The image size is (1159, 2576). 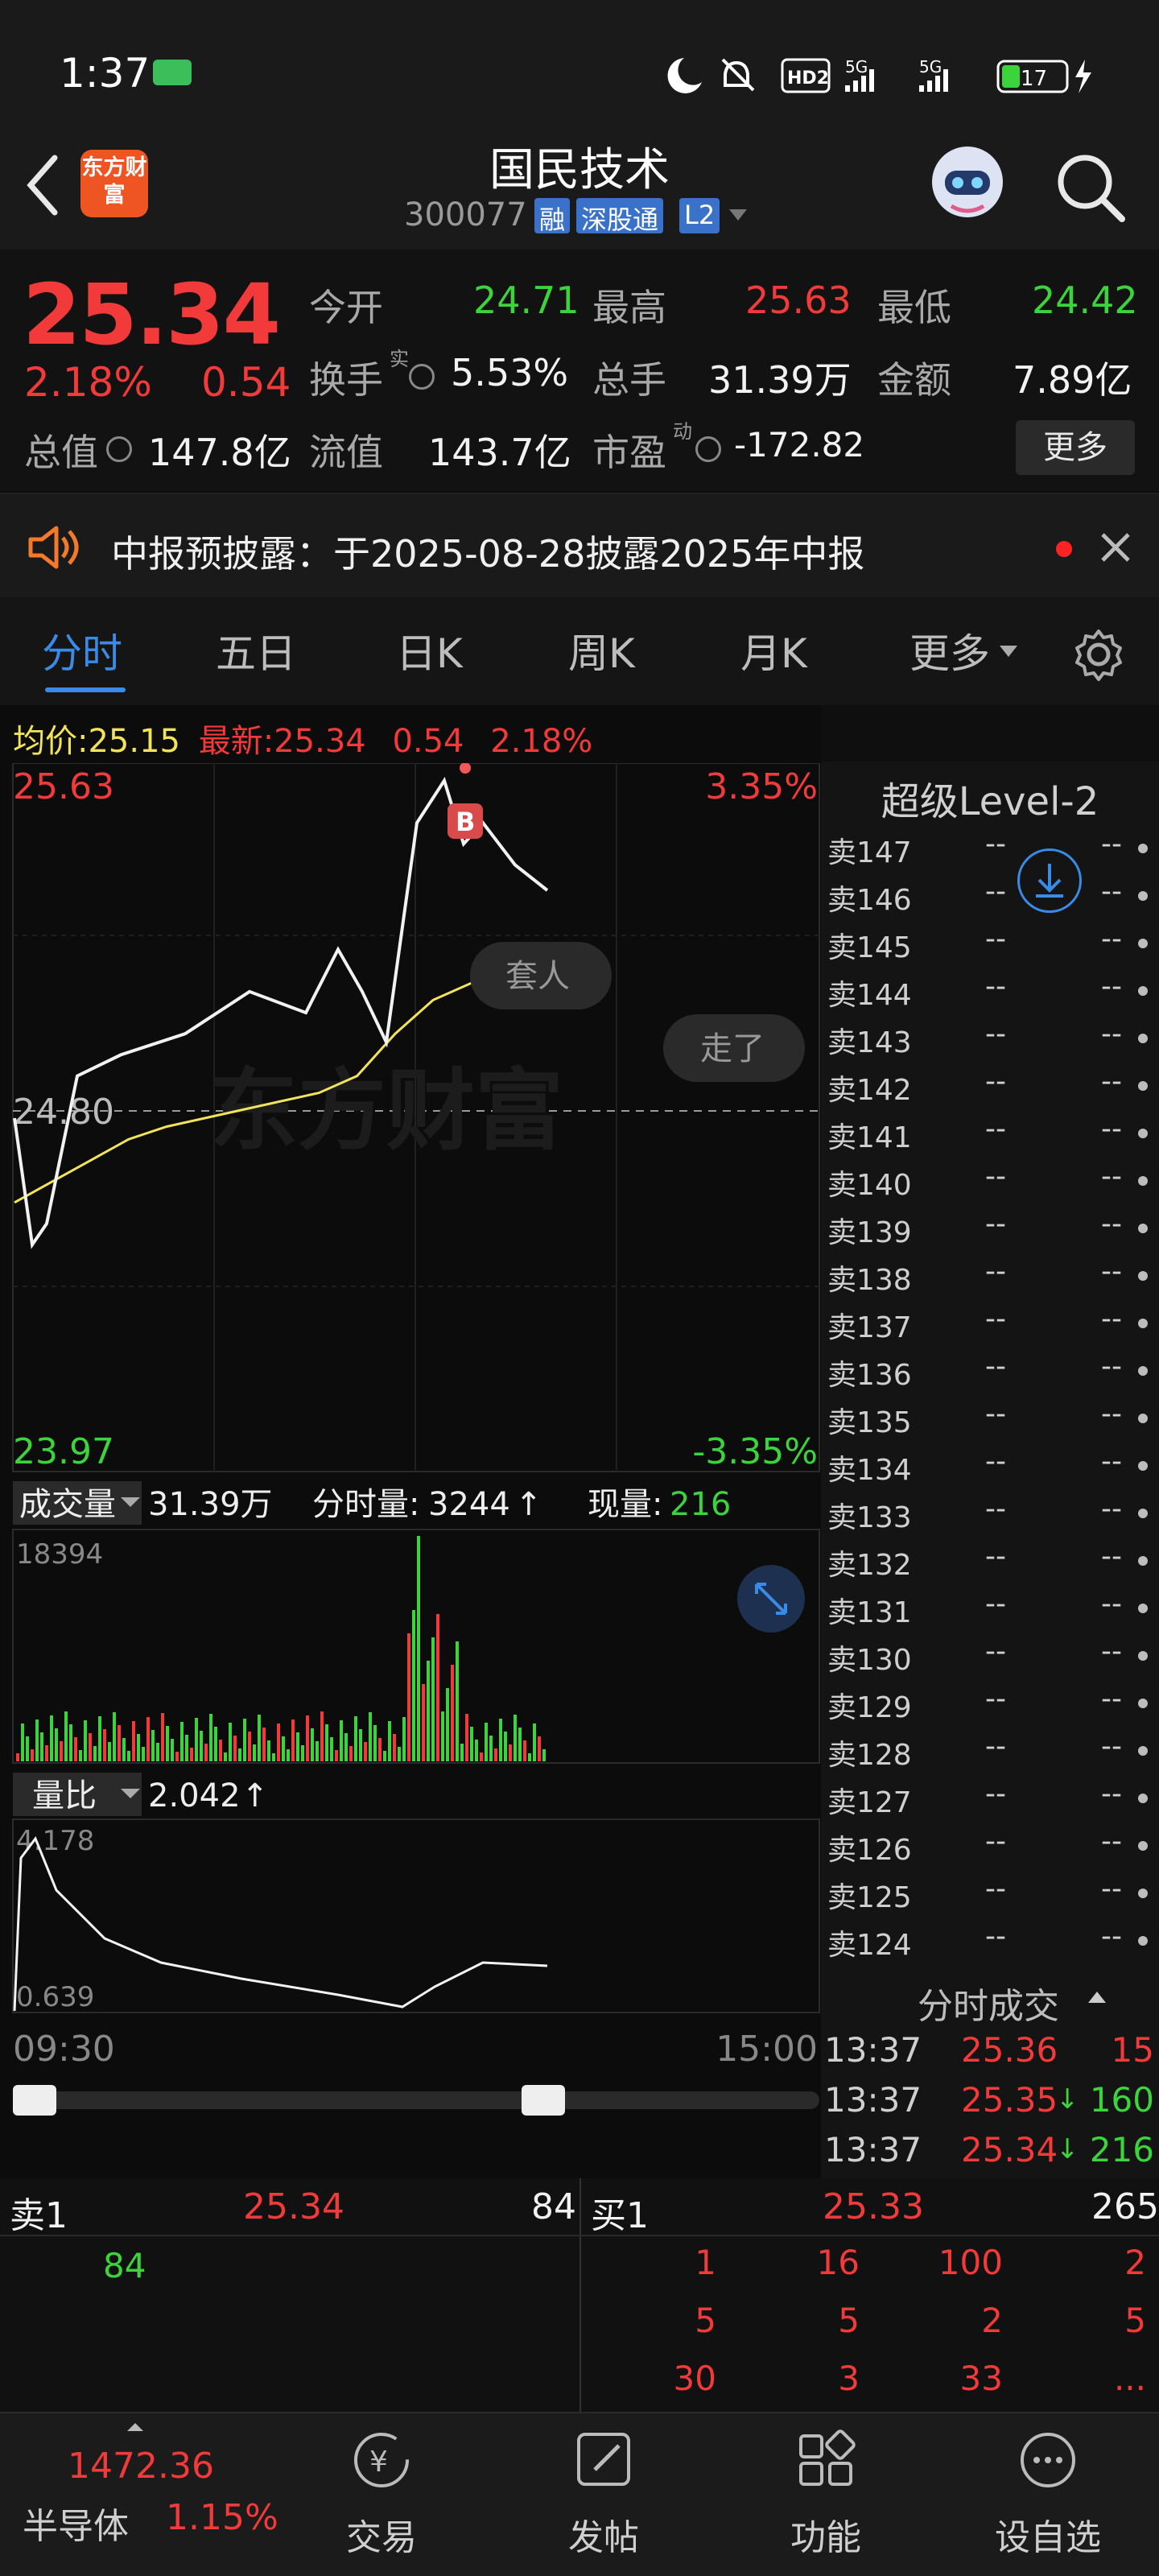 What do you see at coordinates (1121, 2100) in the screenshot?
I see `trade-volume: 160` at bounding box center [1121, 2100].